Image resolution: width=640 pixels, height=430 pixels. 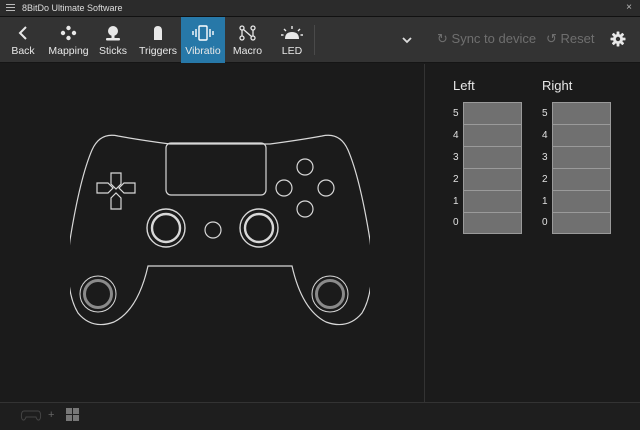 What do you see at coordinates (456, 179) in the screenshot?
I see `left-level-2: 2` at bounding box center [456, 179].